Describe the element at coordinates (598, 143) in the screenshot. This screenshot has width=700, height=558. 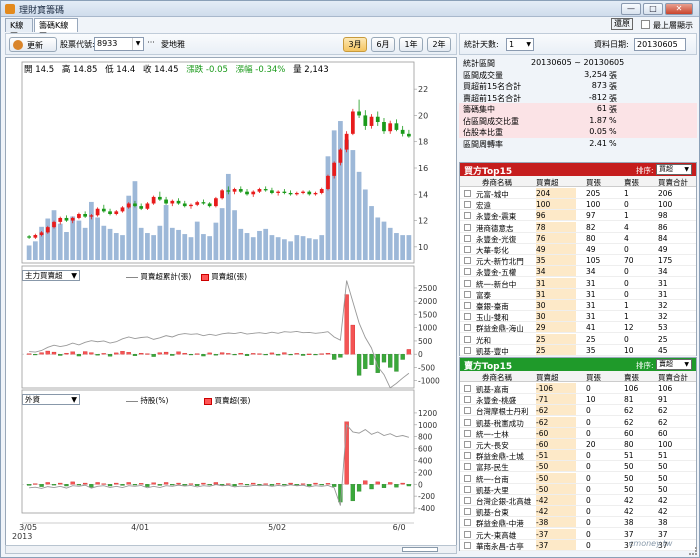
I see `stat-value: 2.41` at that location.